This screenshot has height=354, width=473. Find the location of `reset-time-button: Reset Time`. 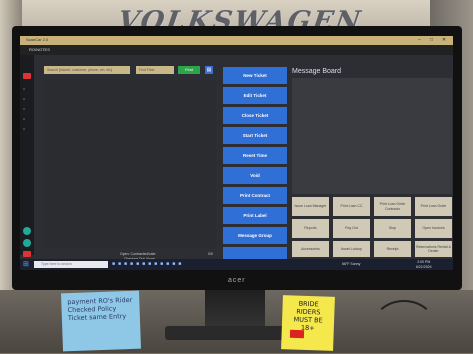

reset-time-button: Reset Time is located at coordinates (255, 155).